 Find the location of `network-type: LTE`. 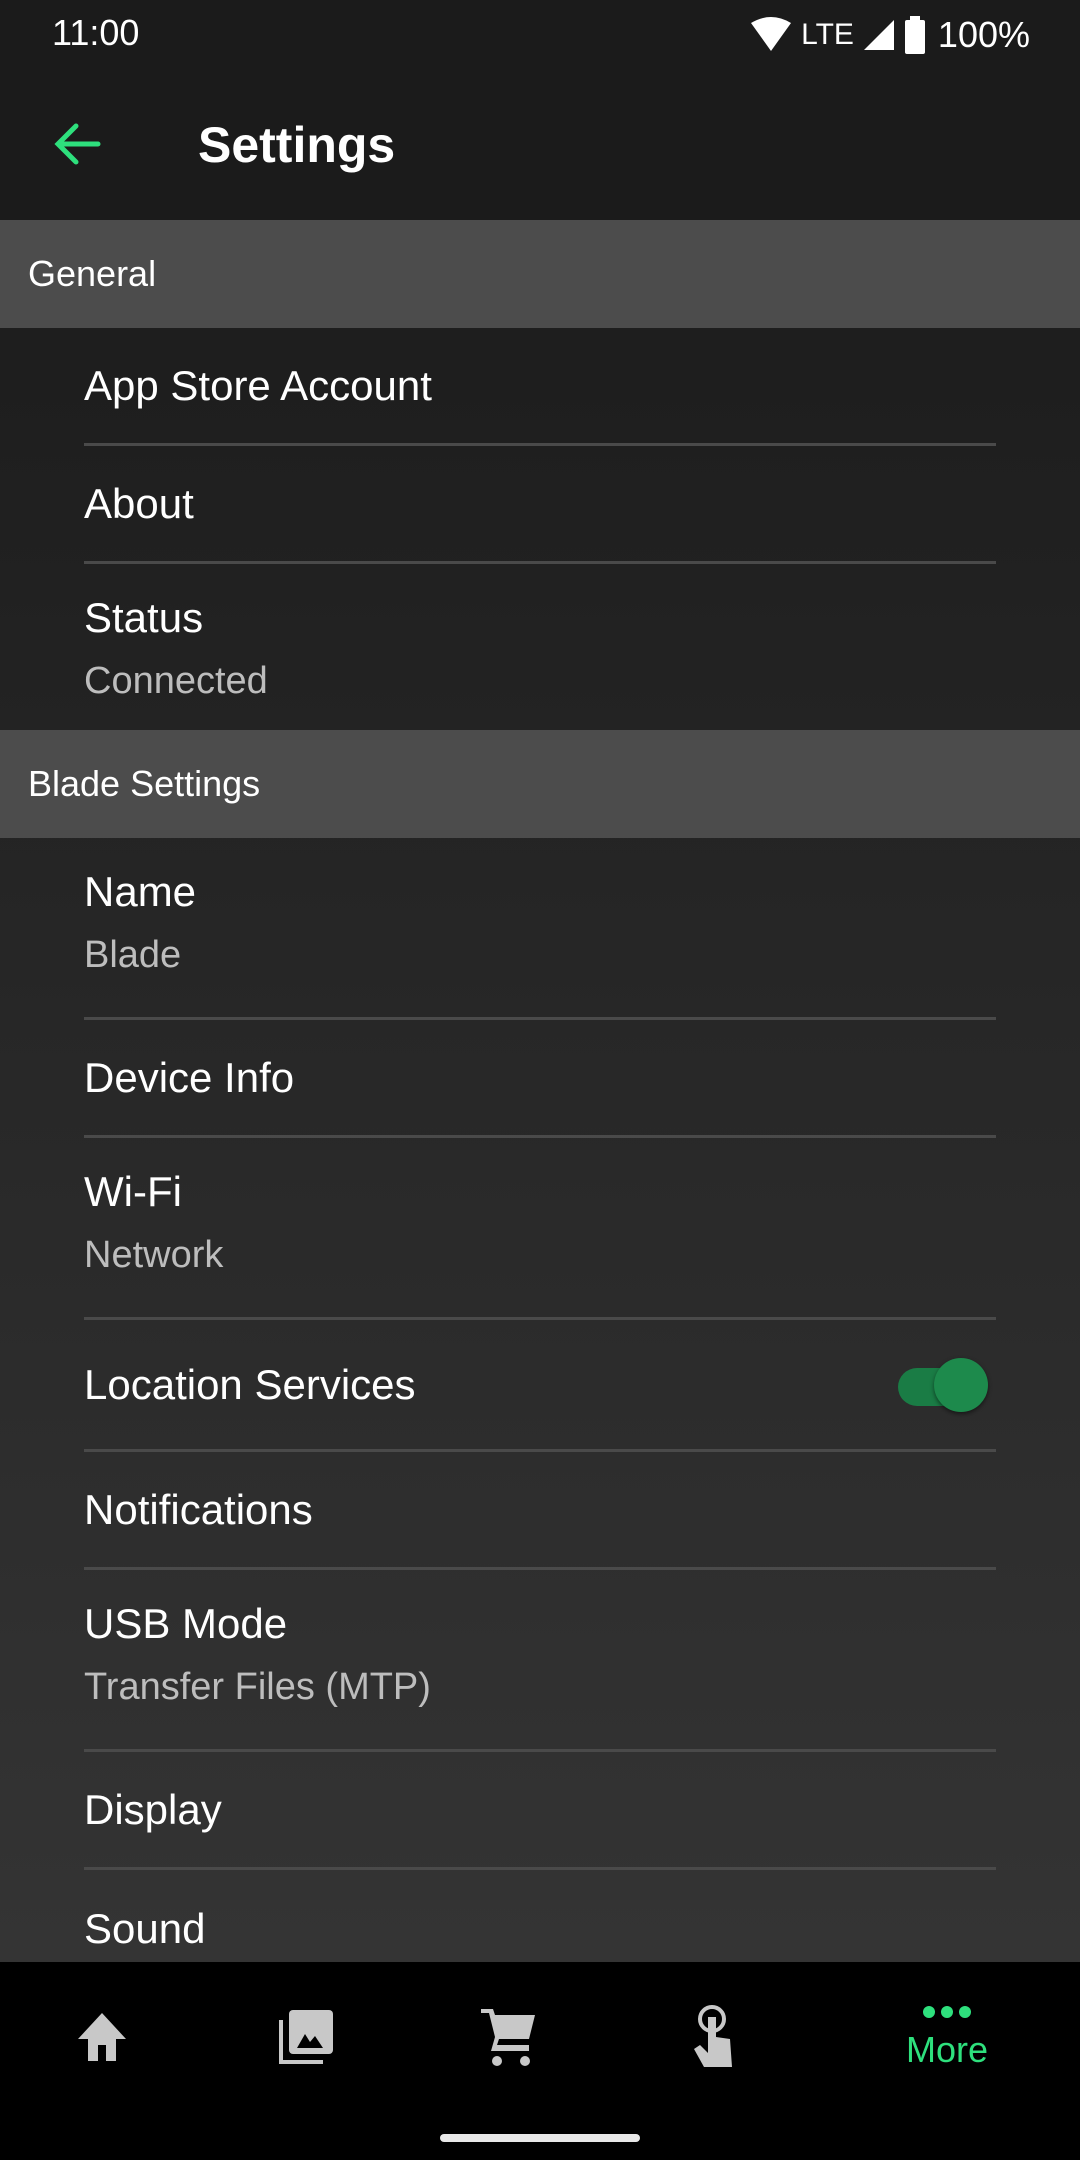

network-type: LTE is located at coordinates (827, 34).